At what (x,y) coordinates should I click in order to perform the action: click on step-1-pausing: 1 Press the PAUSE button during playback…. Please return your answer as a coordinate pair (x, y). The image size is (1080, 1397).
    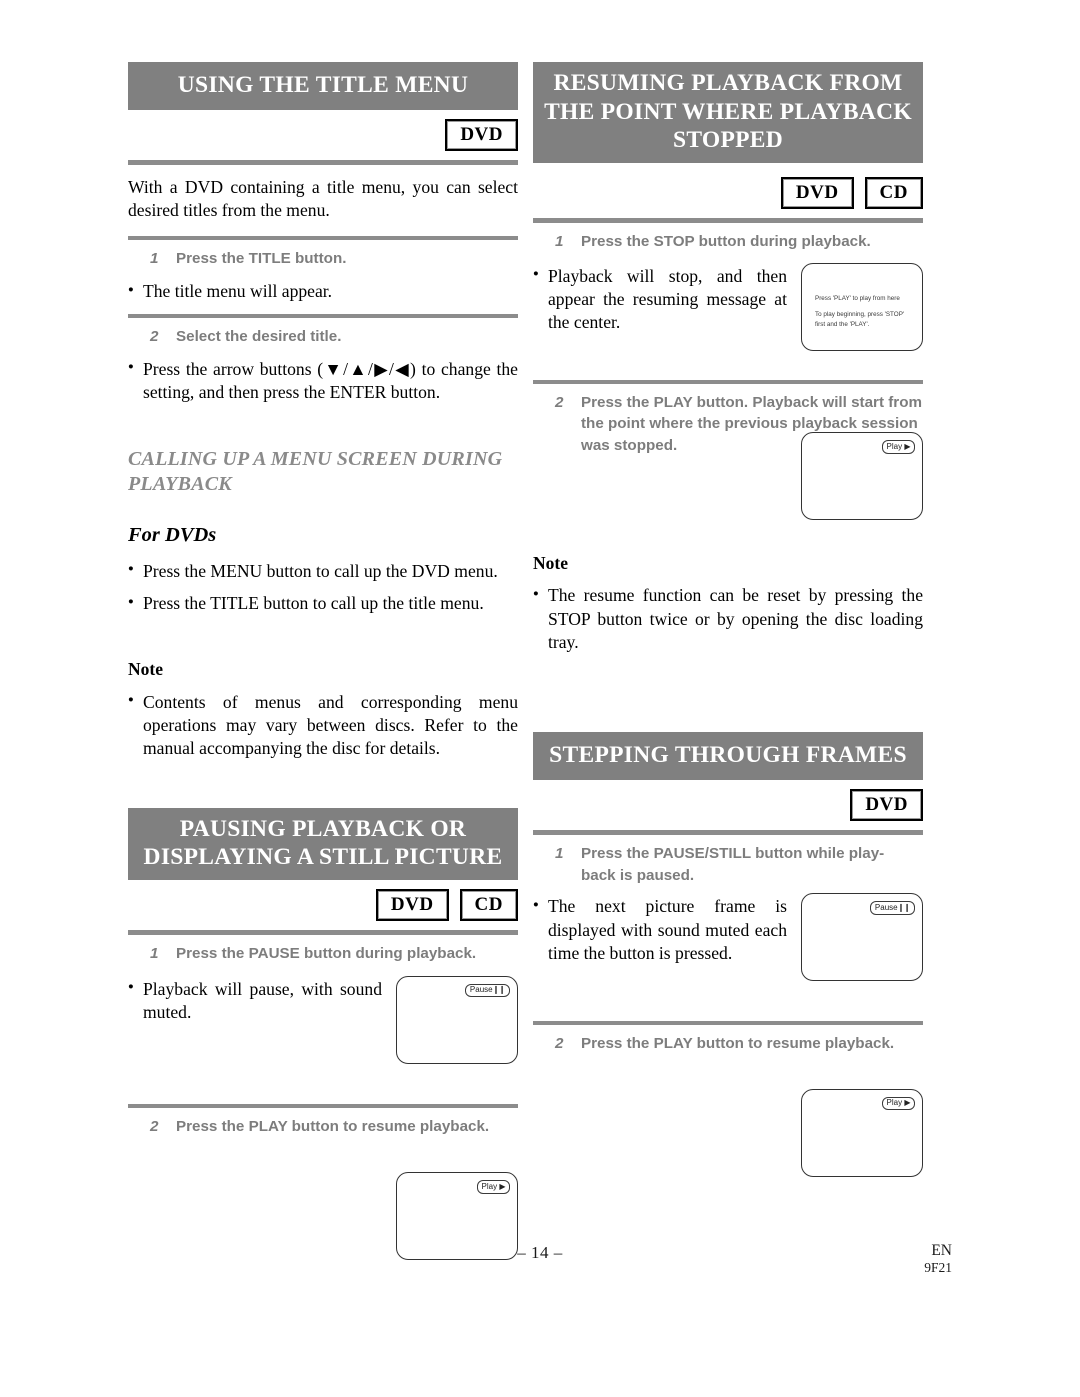
    Looking at the image, I should click on (323, 953).